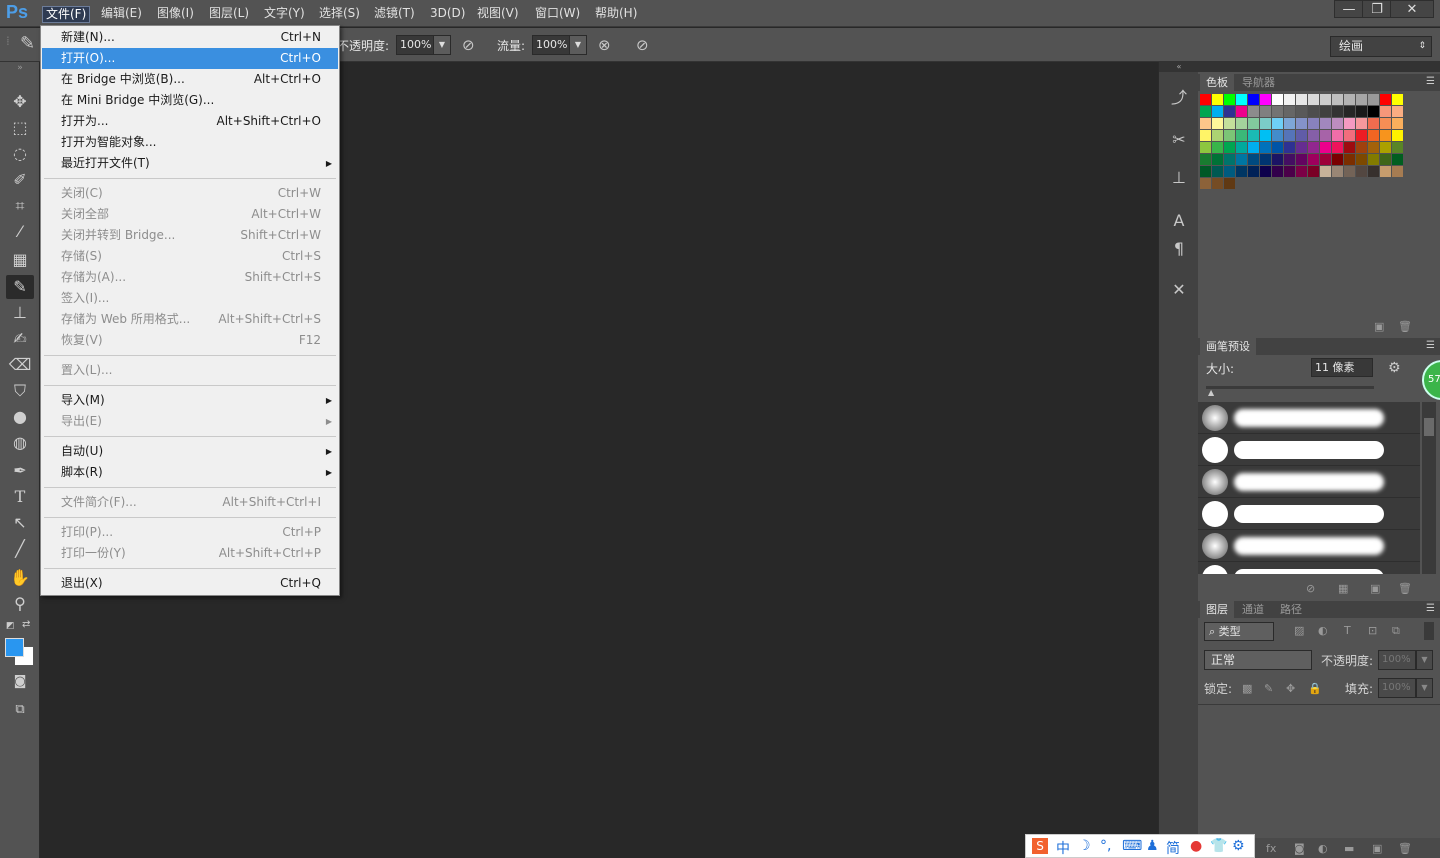 This screenshot has width=1440, height=858. What do you see at coordinates (1349, 848) in the screenshot?
I see `new-group-icon: ▬` at bounding box center [1349, 848].